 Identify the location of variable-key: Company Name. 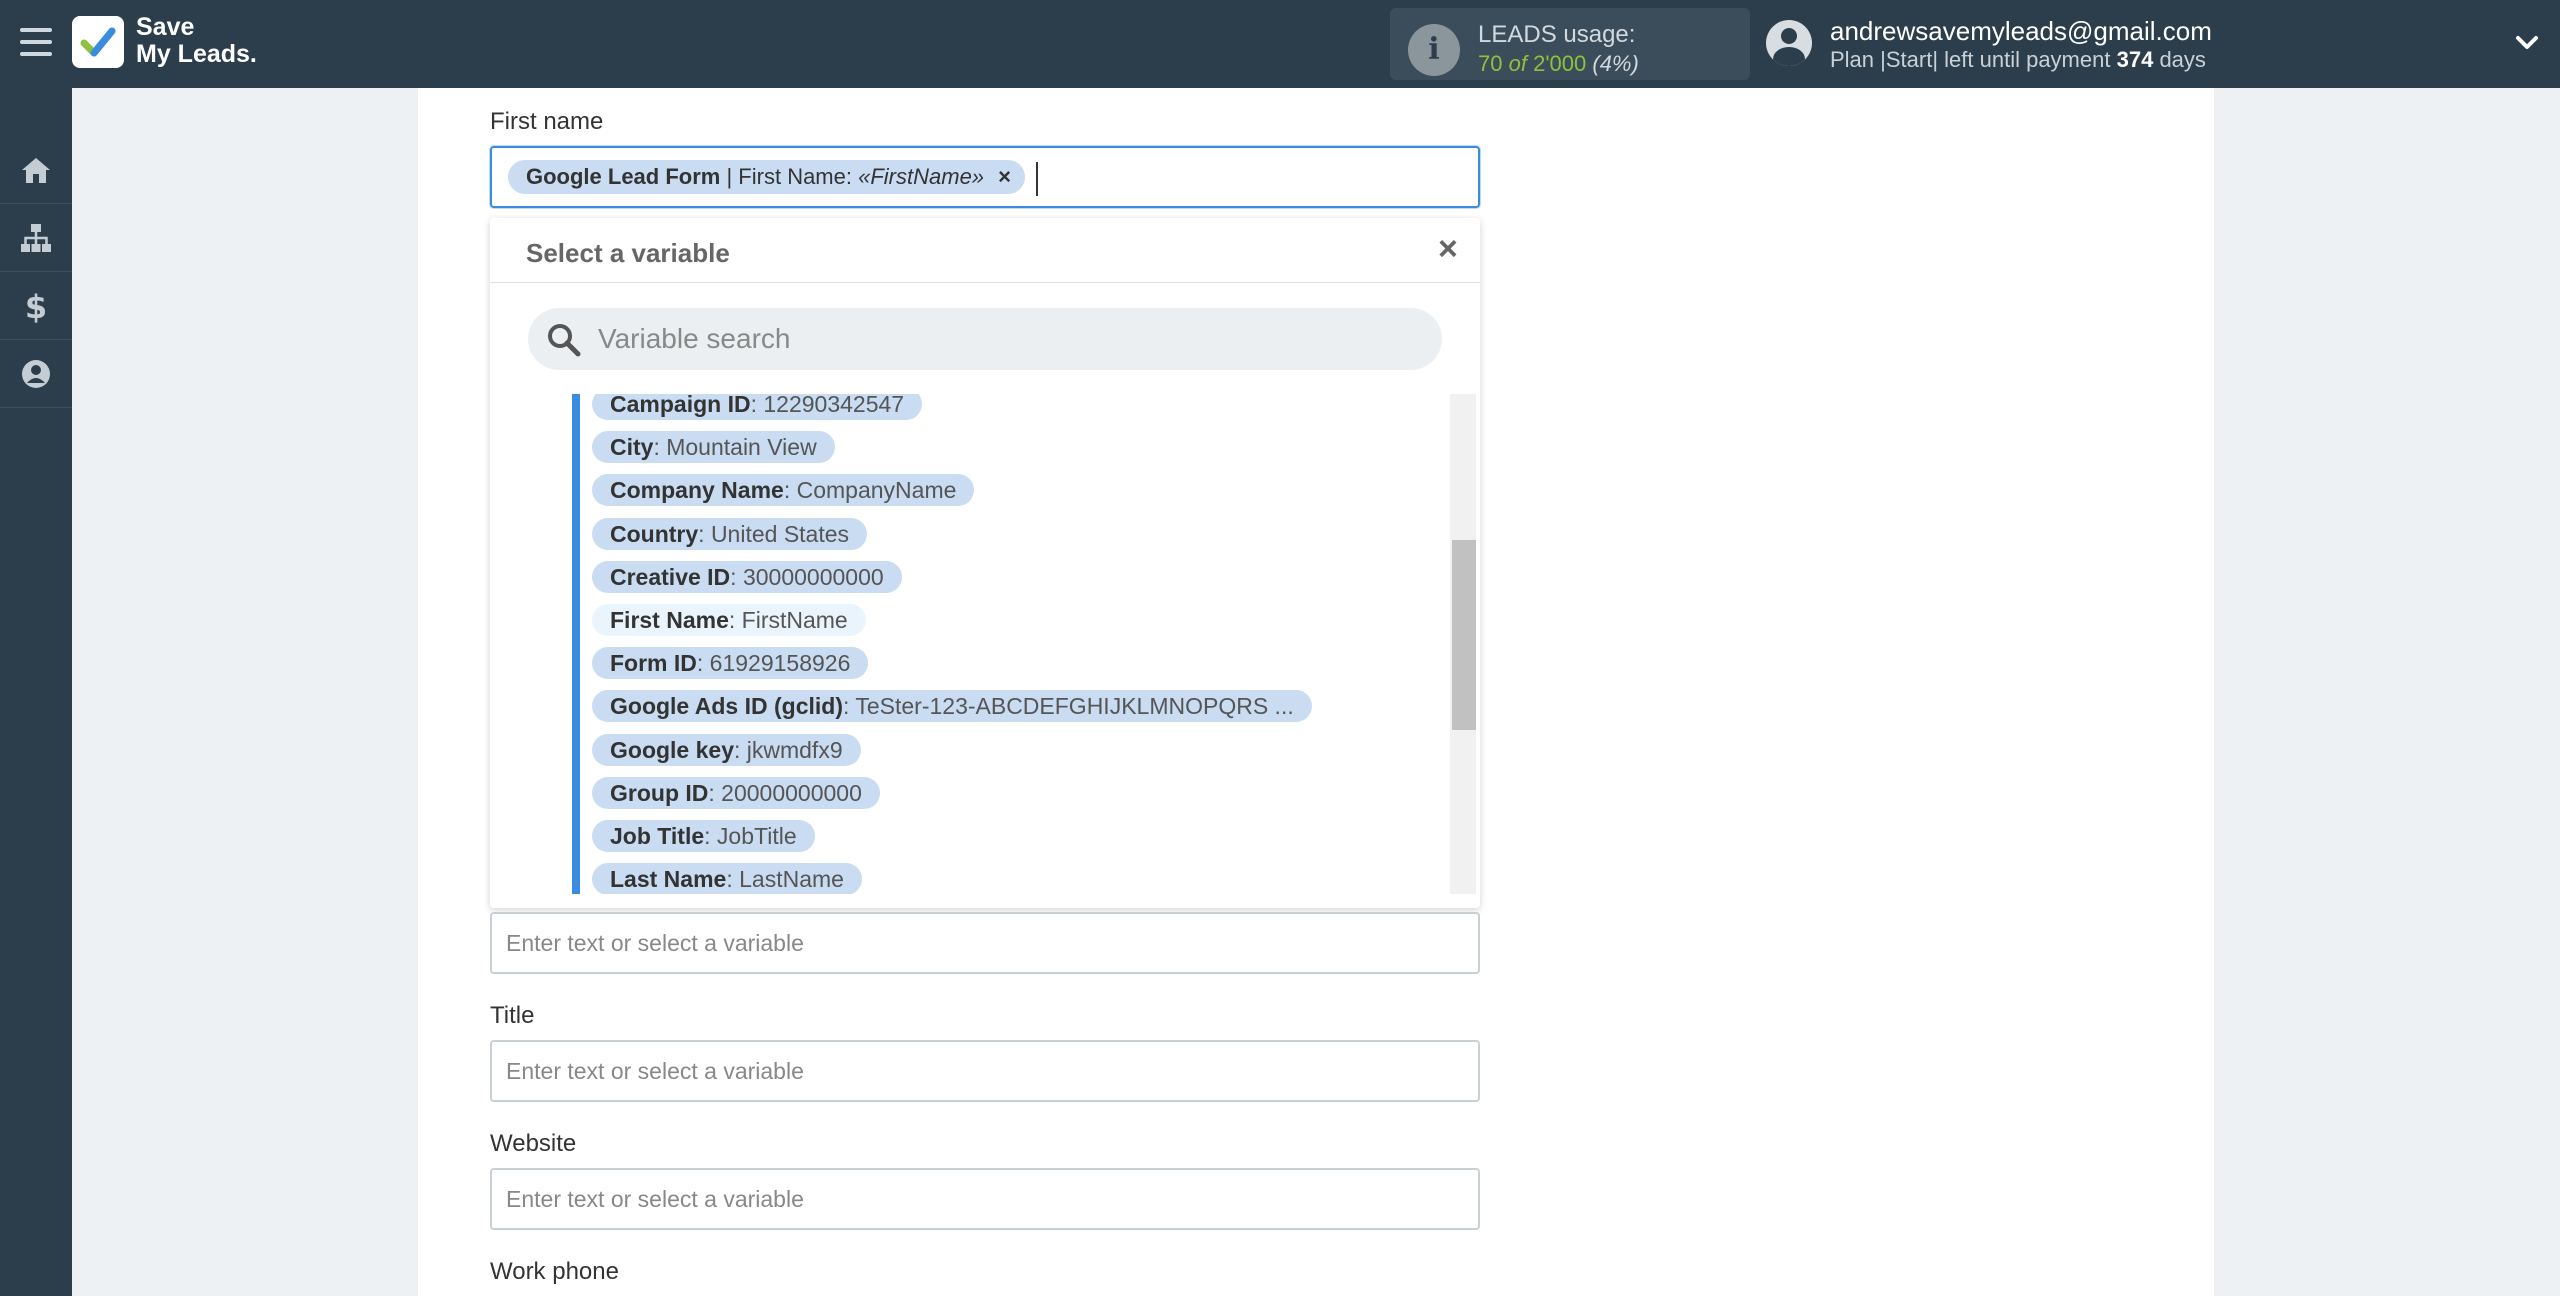
(697, 490).